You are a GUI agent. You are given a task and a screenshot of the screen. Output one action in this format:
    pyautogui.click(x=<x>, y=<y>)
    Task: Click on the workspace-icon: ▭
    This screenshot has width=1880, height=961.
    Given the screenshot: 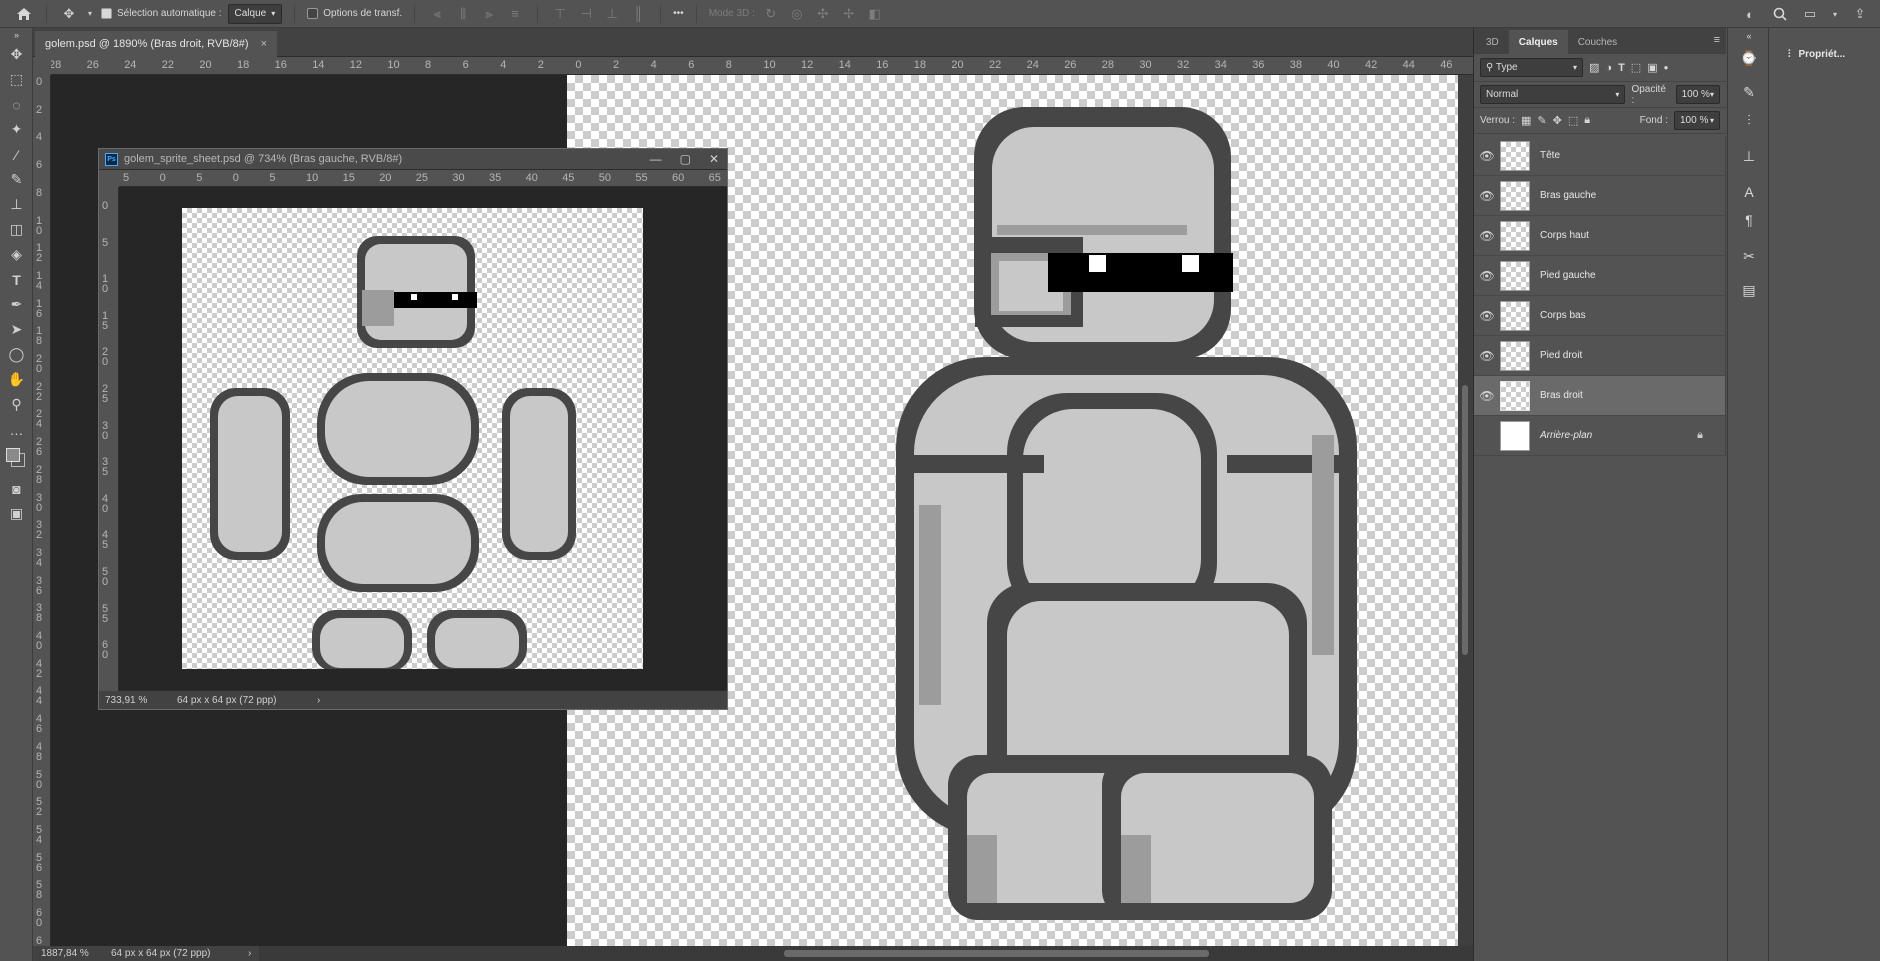 What is the action you would take?
    pyautogui.click(x=1810, y=14)
    